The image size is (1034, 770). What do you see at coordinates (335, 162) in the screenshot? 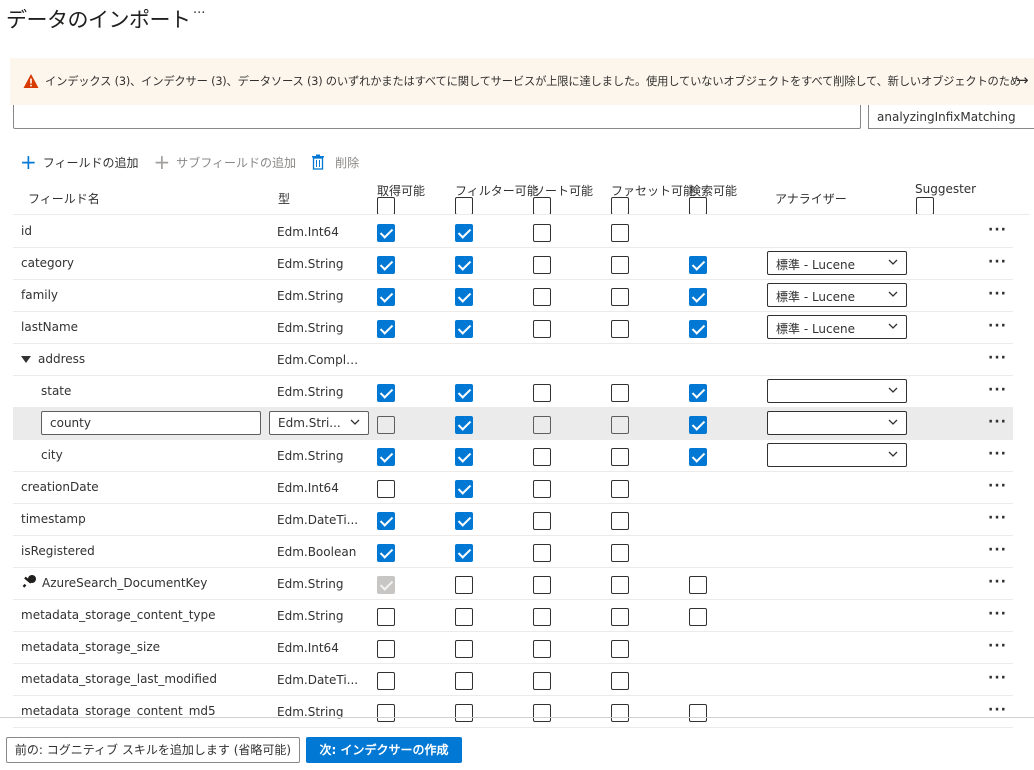
I see `delete-button: 削除` at bounding box center [335, 162].